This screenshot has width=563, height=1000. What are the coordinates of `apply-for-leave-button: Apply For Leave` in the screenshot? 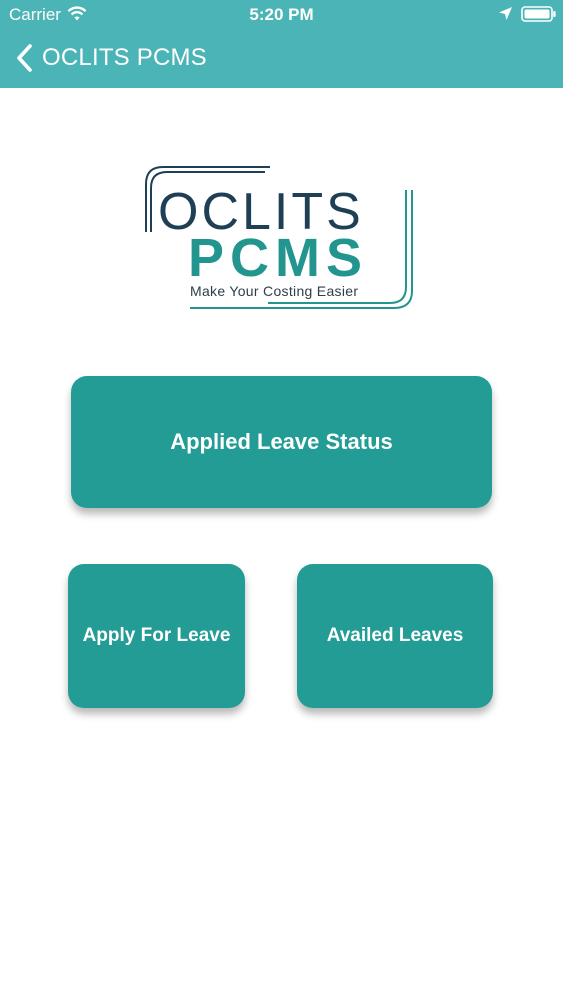 It's located at (156, 636).